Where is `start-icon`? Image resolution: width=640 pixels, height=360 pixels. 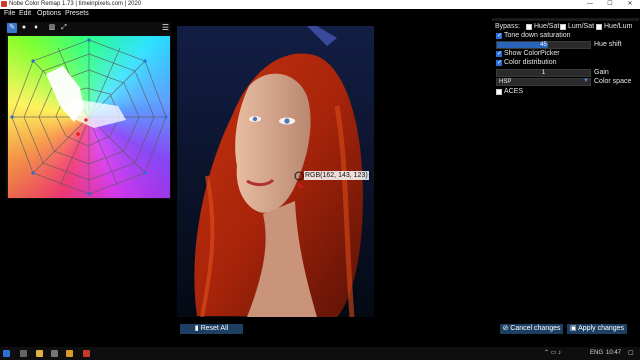 start-icon is located at coordinates (6, 353).